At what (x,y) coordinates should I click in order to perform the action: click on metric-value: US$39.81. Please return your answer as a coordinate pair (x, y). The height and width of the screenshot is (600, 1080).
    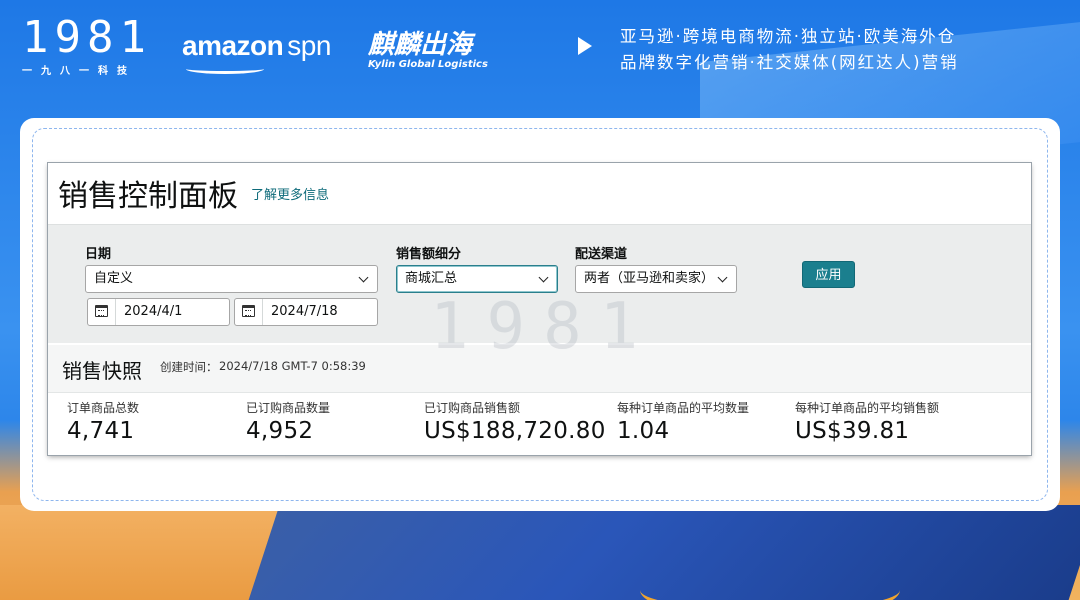
    Looking at the image, I should click on (852, 431).